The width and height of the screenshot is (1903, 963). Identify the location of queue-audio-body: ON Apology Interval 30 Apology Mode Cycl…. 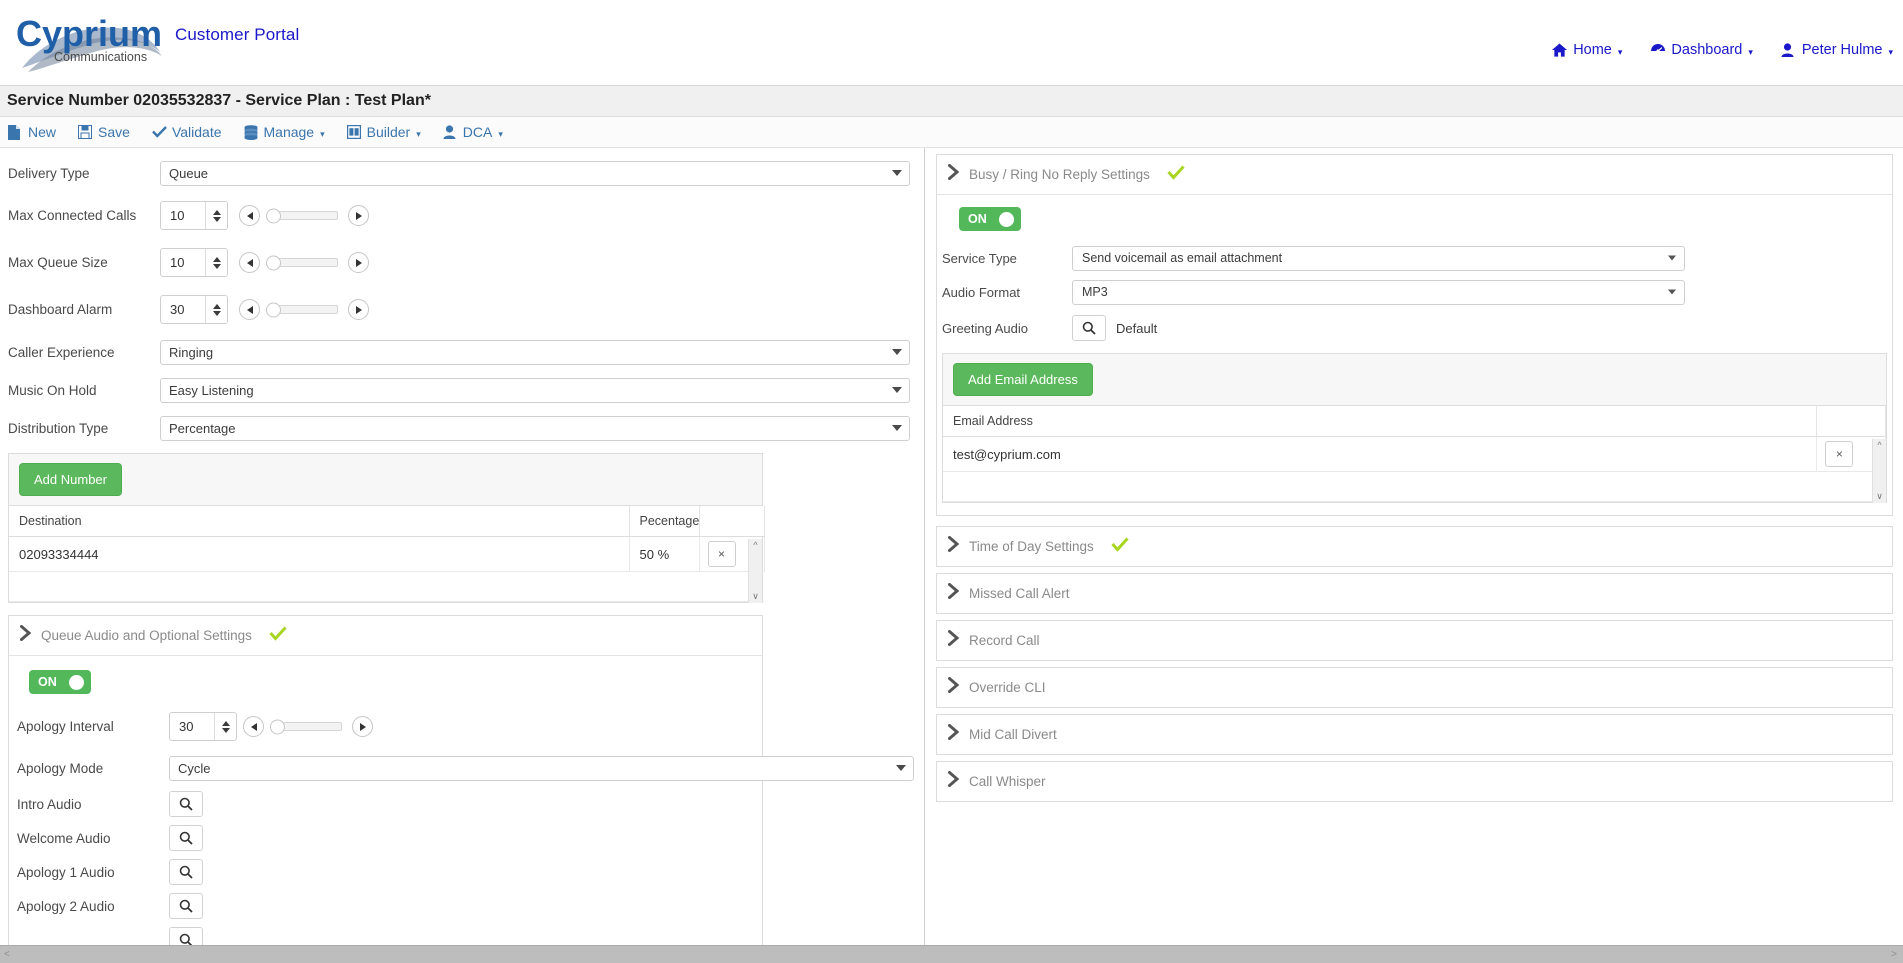
(461, 805).